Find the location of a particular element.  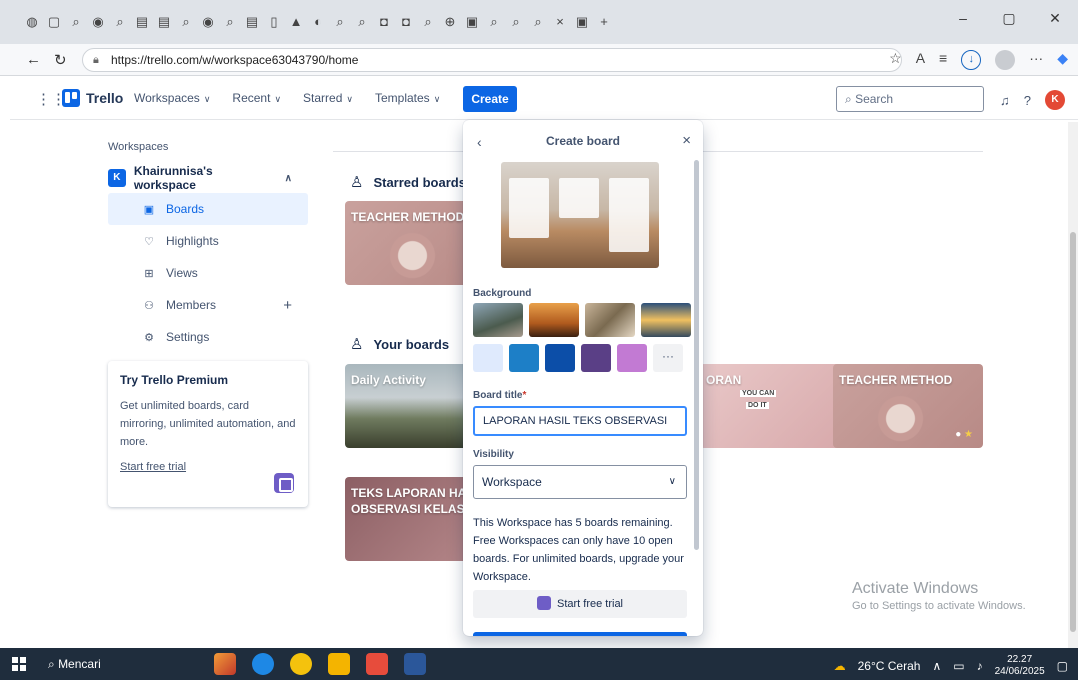

popover-scrollbar is located at coordinates (696, 355).